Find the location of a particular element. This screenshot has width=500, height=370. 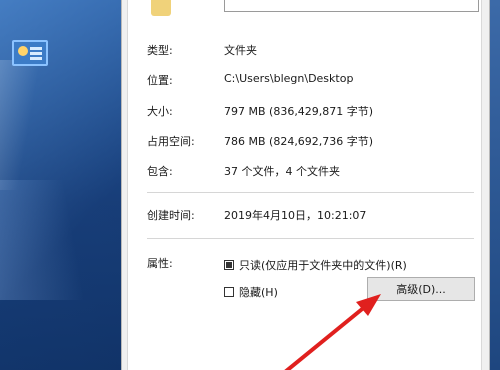

contains-value: 37 个文件，4 个文件夹 is located at coordinates (282, 171).